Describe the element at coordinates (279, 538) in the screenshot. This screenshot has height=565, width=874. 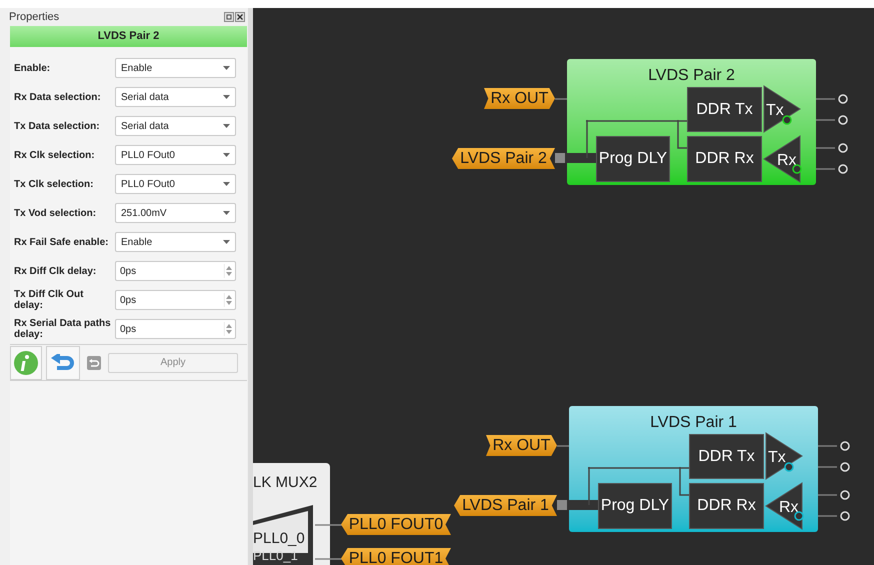
I see `mux-port: PLL0_0` at that location.